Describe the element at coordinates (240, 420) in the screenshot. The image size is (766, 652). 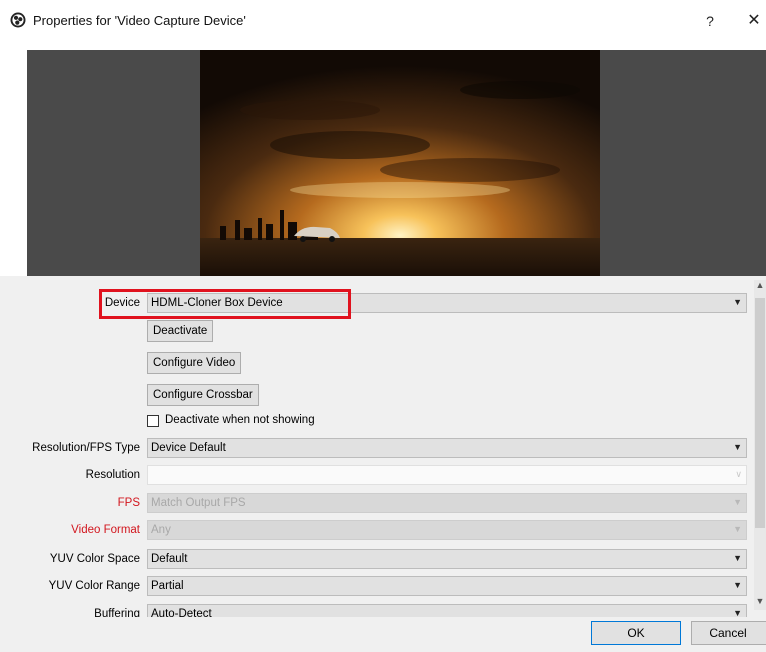
I see `deactivate-when-not-showing-label: Deactivate when not showing` at that location.